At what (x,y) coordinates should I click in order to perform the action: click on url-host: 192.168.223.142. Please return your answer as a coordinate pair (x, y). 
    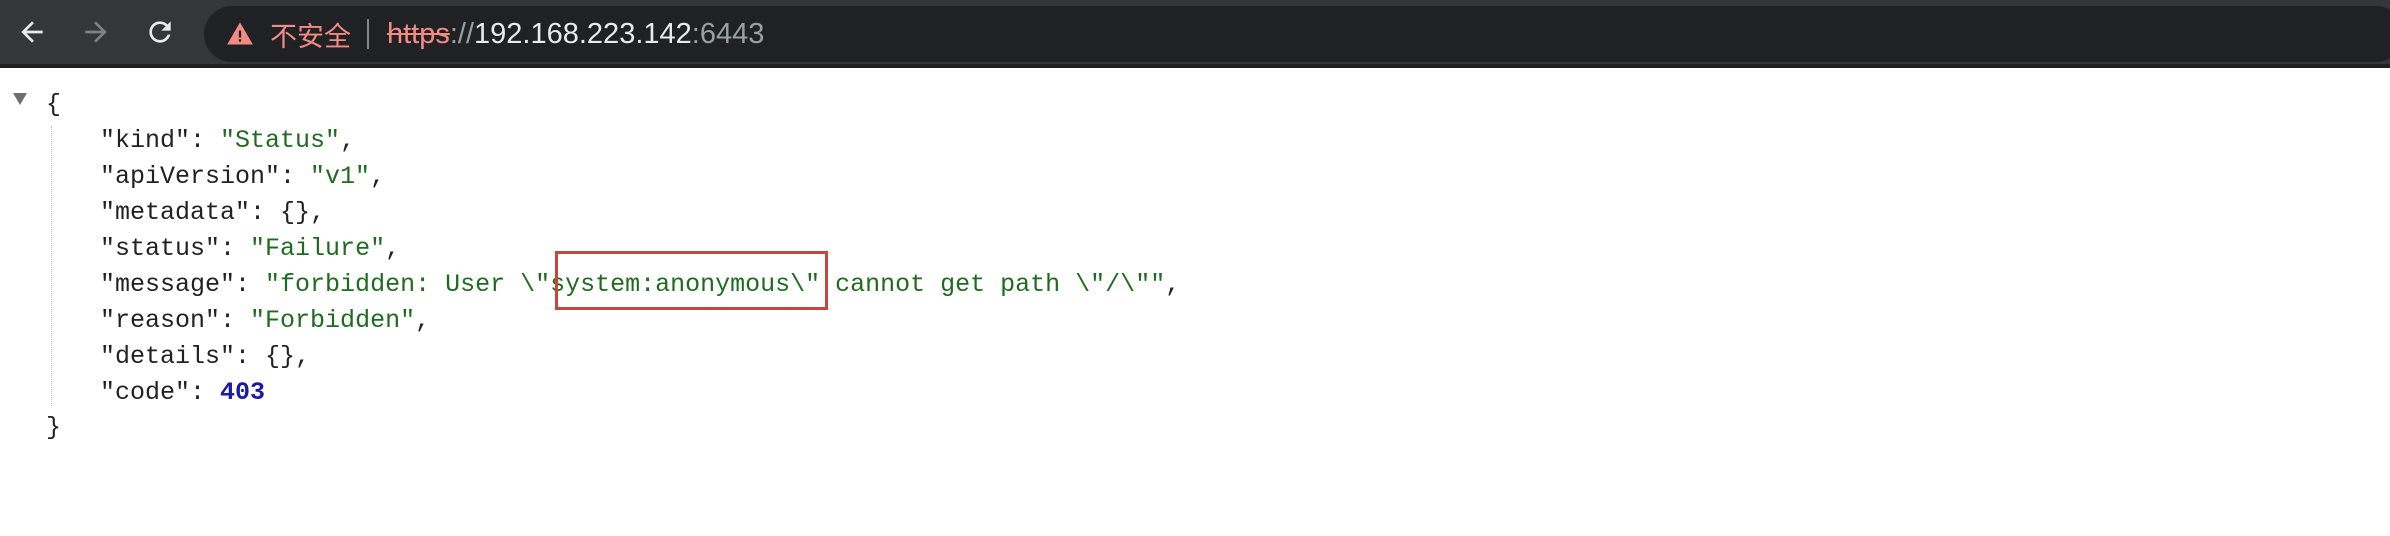
    Looking at the image, I should click on (583, 33).